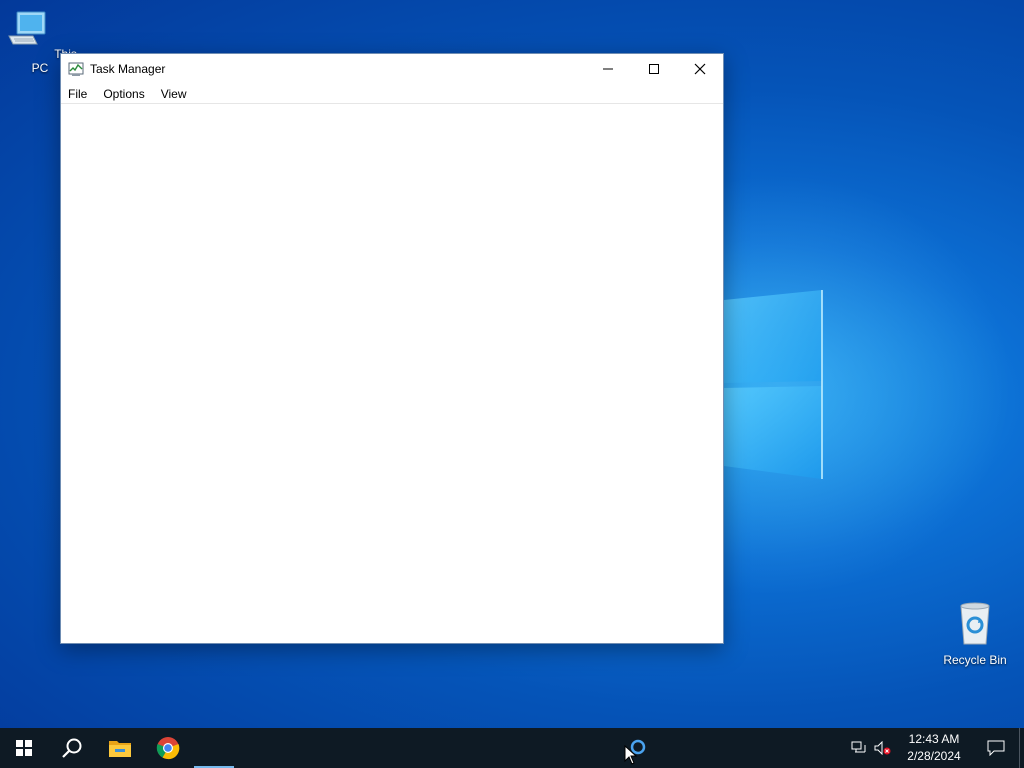  What do you see at coordinates (78, 94) in the screenshot?
I see `menu-file: File` at bounding box center [78, 94].